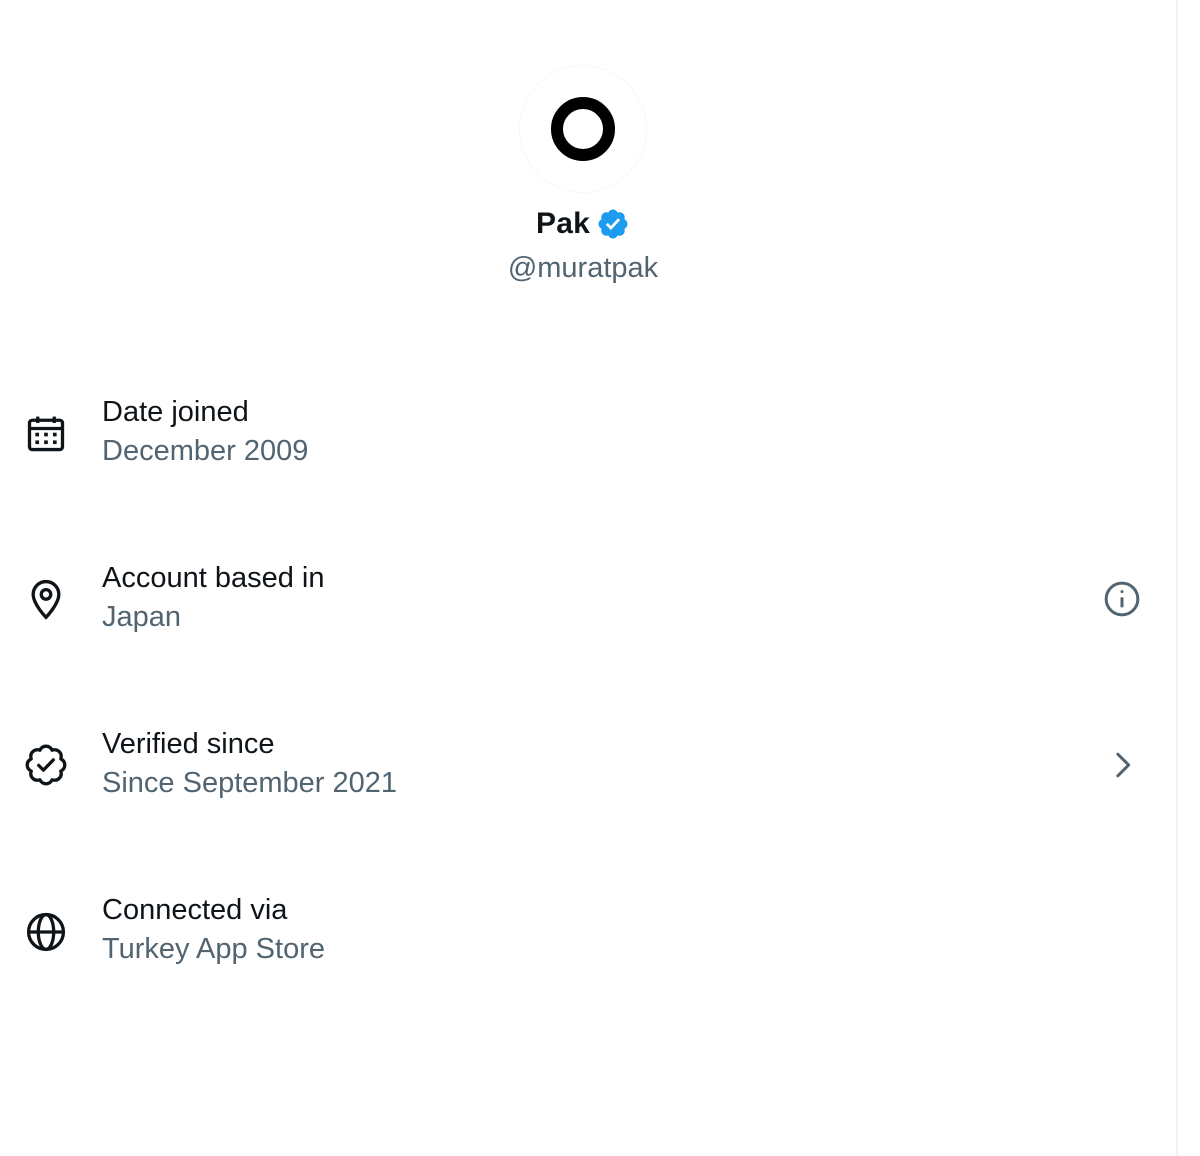  What do you see at coordinates (205, 451) in the screenshot?
I see `row-value: December 2009` at bounding box center [205, 451].